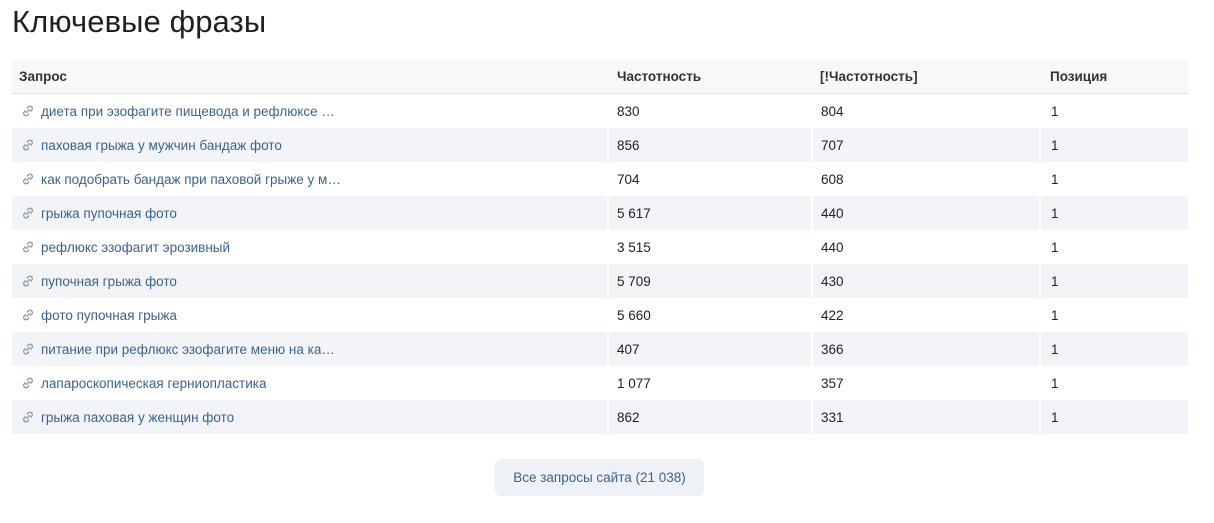  What do you see at coordinates (927, 417) in the screenshot?
I see `cell-exact-frequency: 331` at bounding box center [927, 417].